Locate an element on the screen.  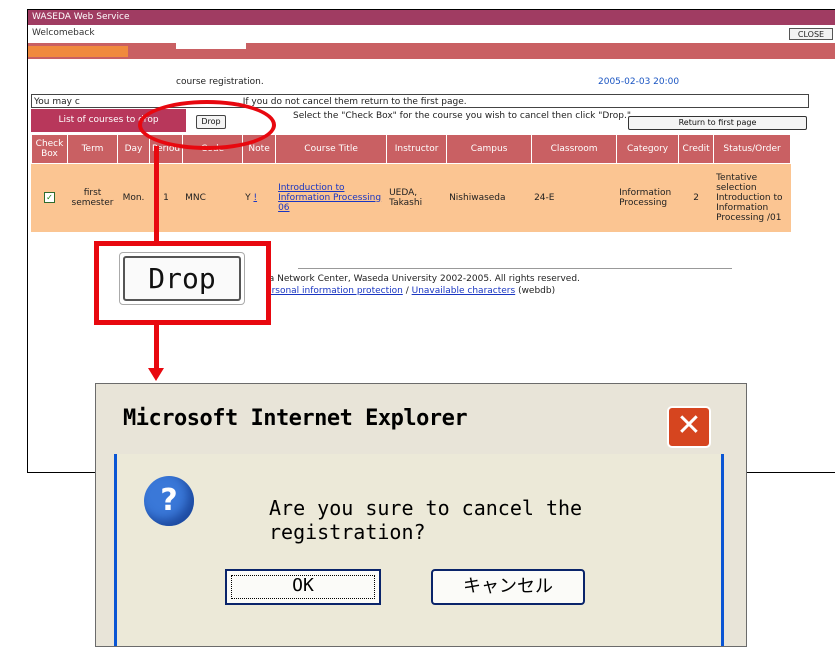
close-button: CLOSE is located at coordinates (811, 34).